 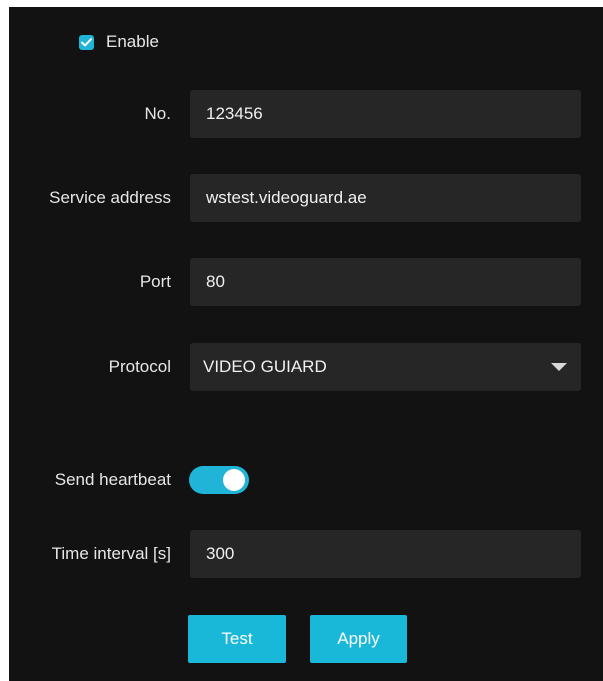 I want to click on service-address-label: Service address, so click(x=110, y=197).